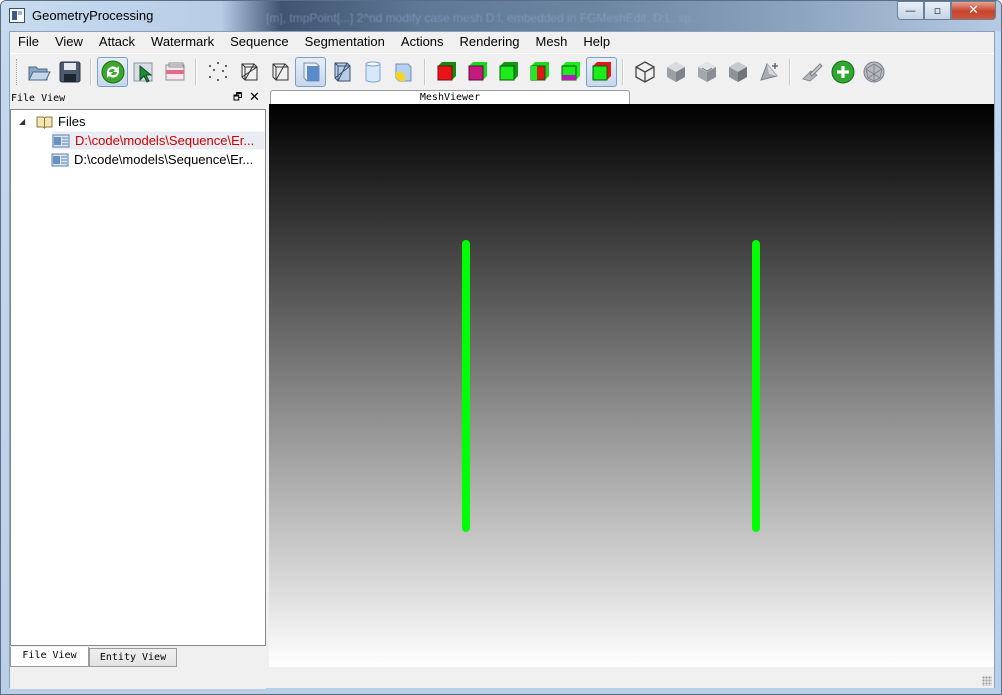 The image size is (1002, 695). I want to click on rotate-icon, so click(112, 71).